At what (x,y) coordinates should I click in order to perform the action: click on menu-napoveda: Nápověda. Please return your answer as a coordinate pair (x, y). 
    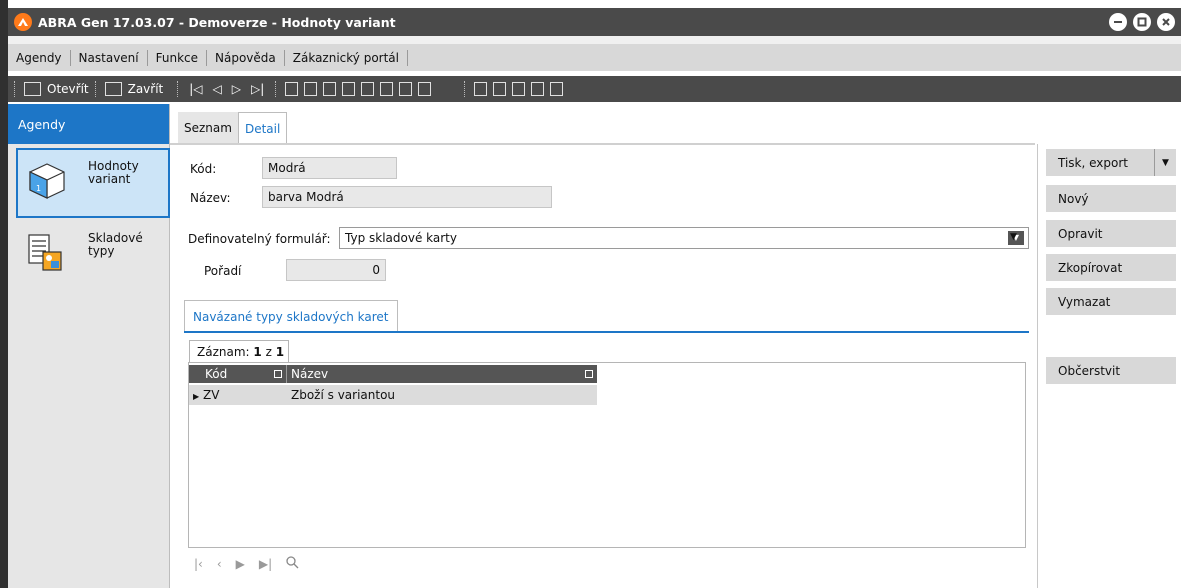
    Looking at the image, I should click on (246, 57).